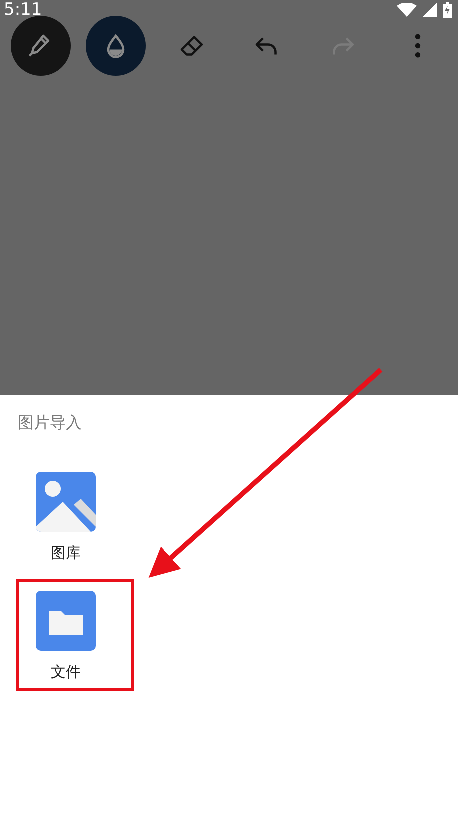 This screenshot has height=820, width=458. I want to click on status-time: 5:11, so click(23, 10).